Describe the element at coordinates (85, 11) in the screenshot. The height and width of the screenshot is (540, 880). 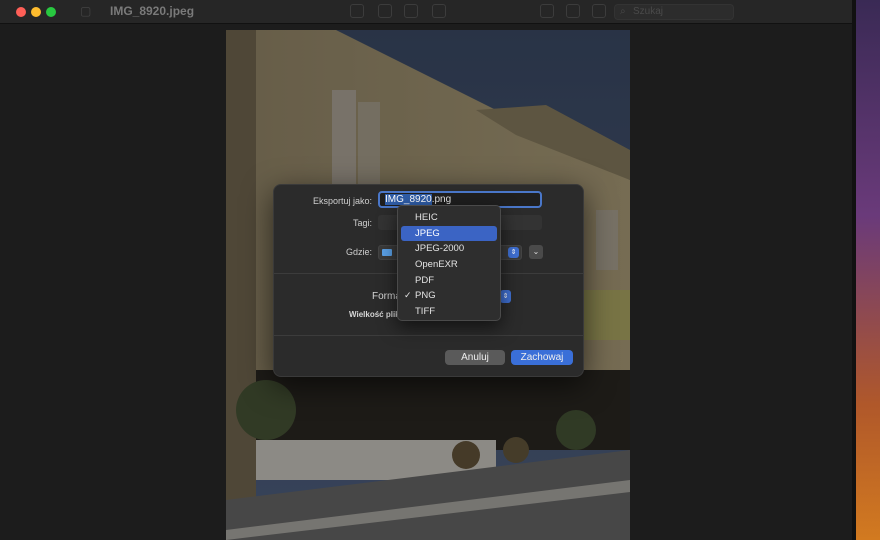
I see `sidebar-toggle-icon: ▢` at that location.